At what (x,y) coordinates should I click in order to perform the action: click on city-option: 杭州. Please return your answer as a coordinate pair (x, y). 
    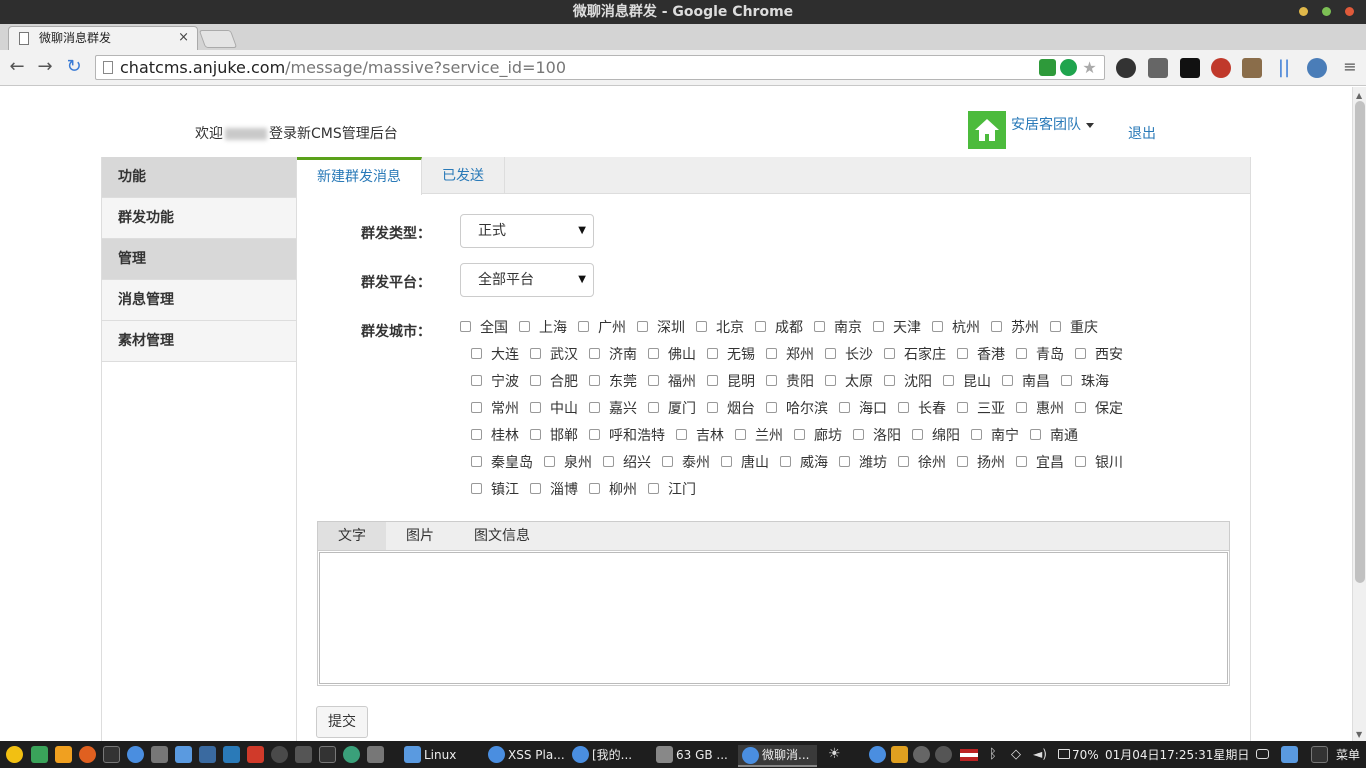
    Looking at the image, I should click on (956, 327).